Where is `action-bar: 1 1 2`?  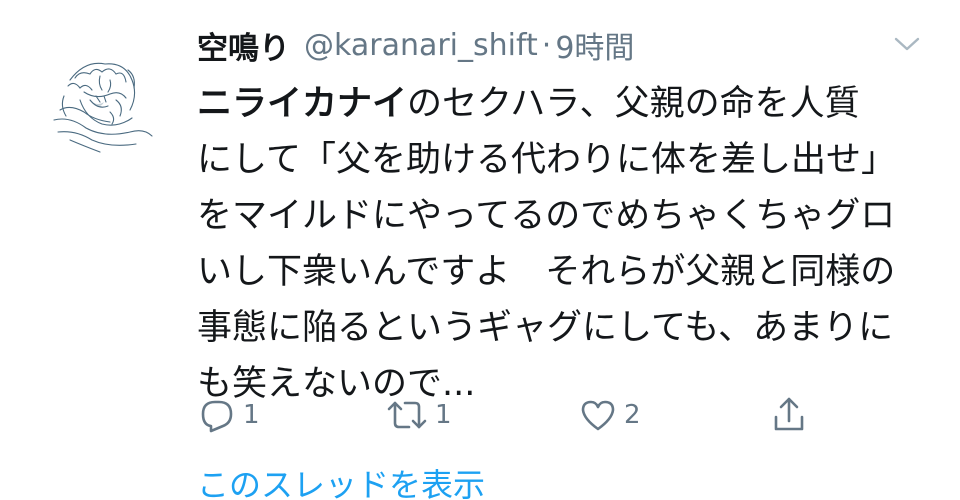
action-bar: 1 1 2 is located at coordinates (517, 415).